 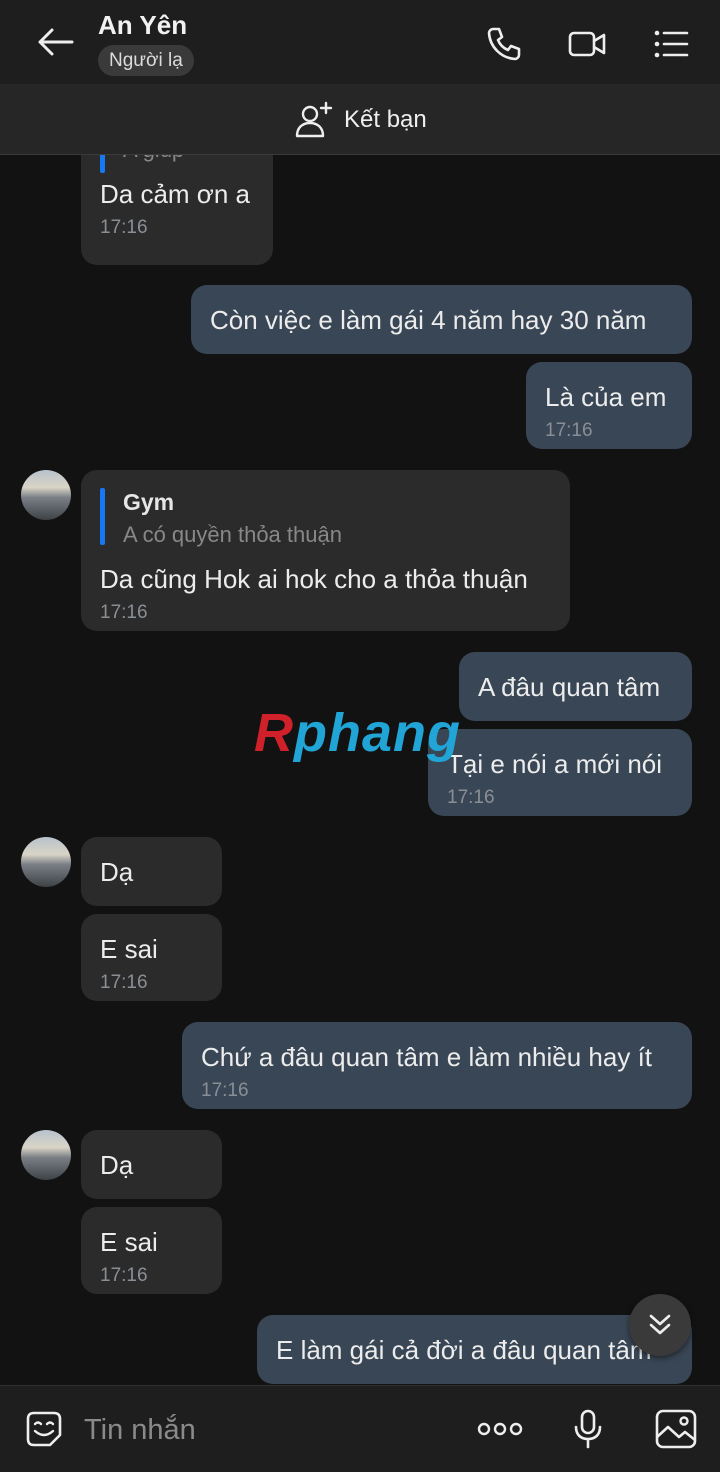 I want to click on message-text: A đâu quan tâm, so click(x=569, y=687).